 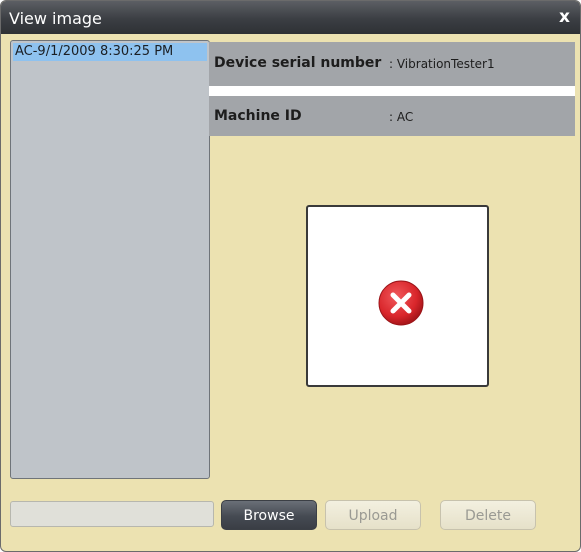 What do you see at coordinates (442, 64) in the screenshot?
I see `device-serial-value: : VibrationTester1` at bounding box center [442, 64].